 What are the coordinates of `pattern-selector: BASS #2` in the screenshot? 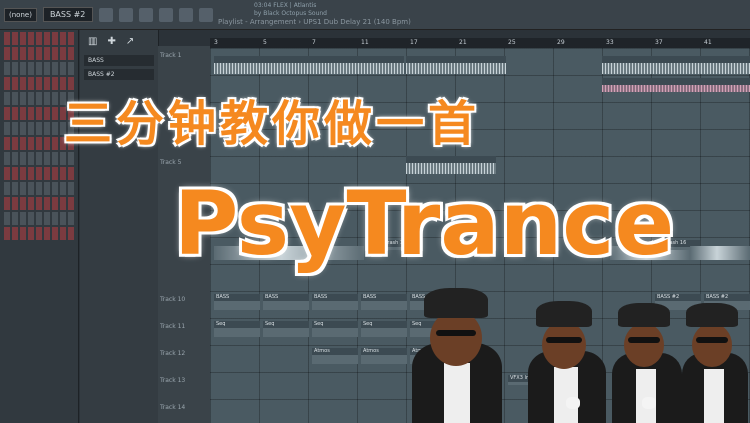 It's located at (67, 14).